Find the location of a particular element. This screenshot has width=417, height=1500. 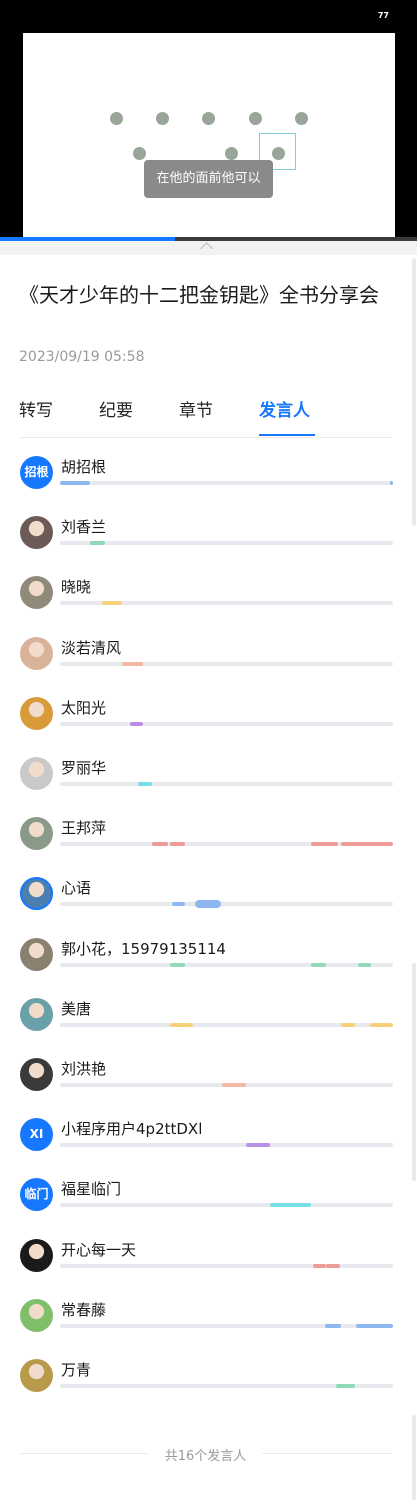

speaker-row: 王邦萍 is located at coordinates (206, 847).